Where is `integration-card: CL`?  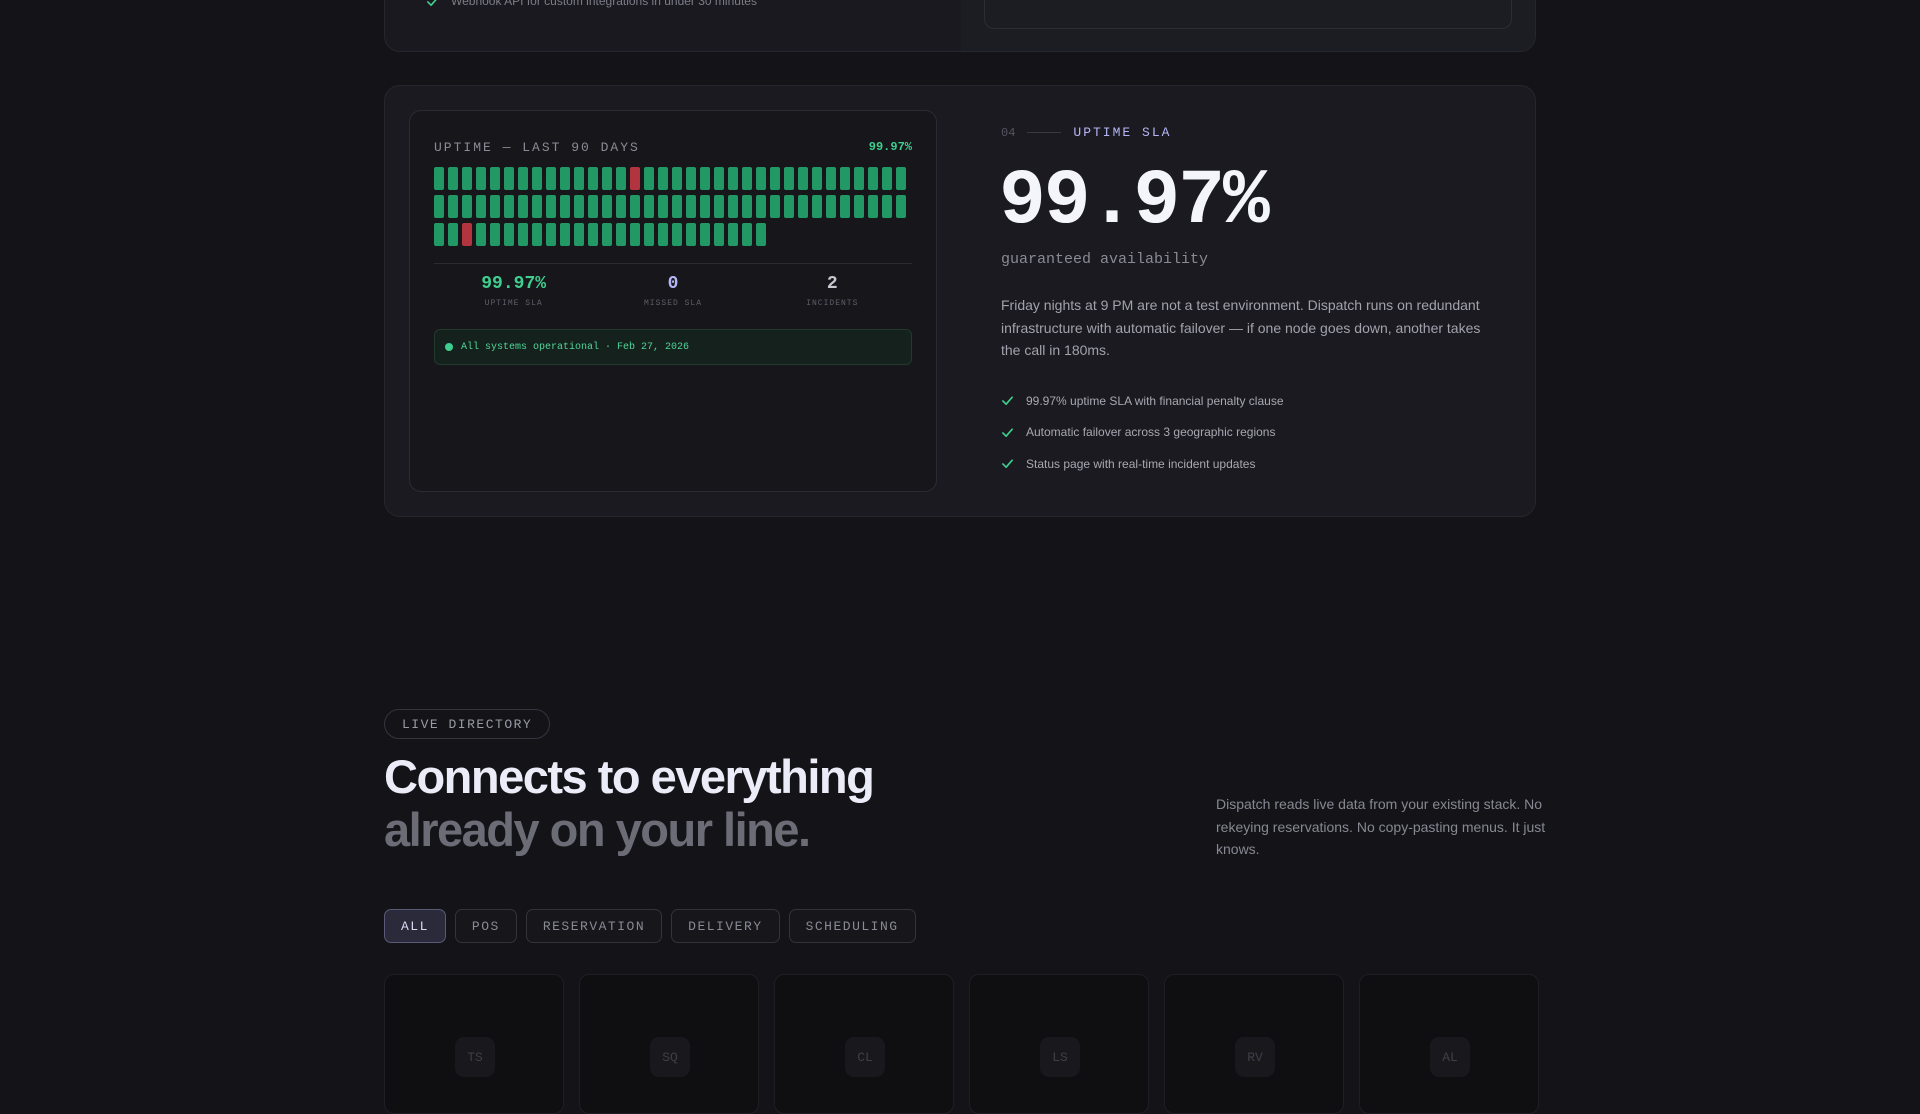
integration-card: CL is located at coordinates (864, 1044).